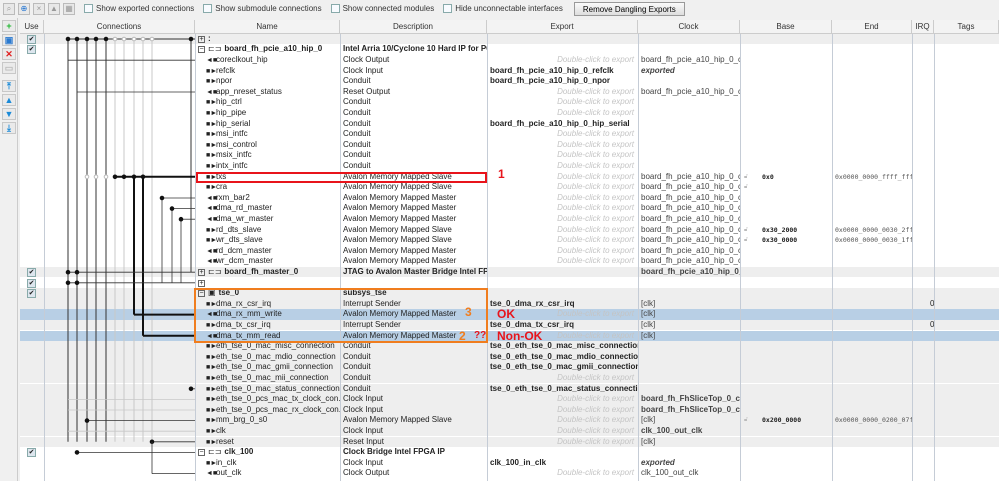 The image size is (999, 481). I want to click on hide-unconnectable-interfaces-checkbox: Hide unconnectable interfaces, so click(503, 8).